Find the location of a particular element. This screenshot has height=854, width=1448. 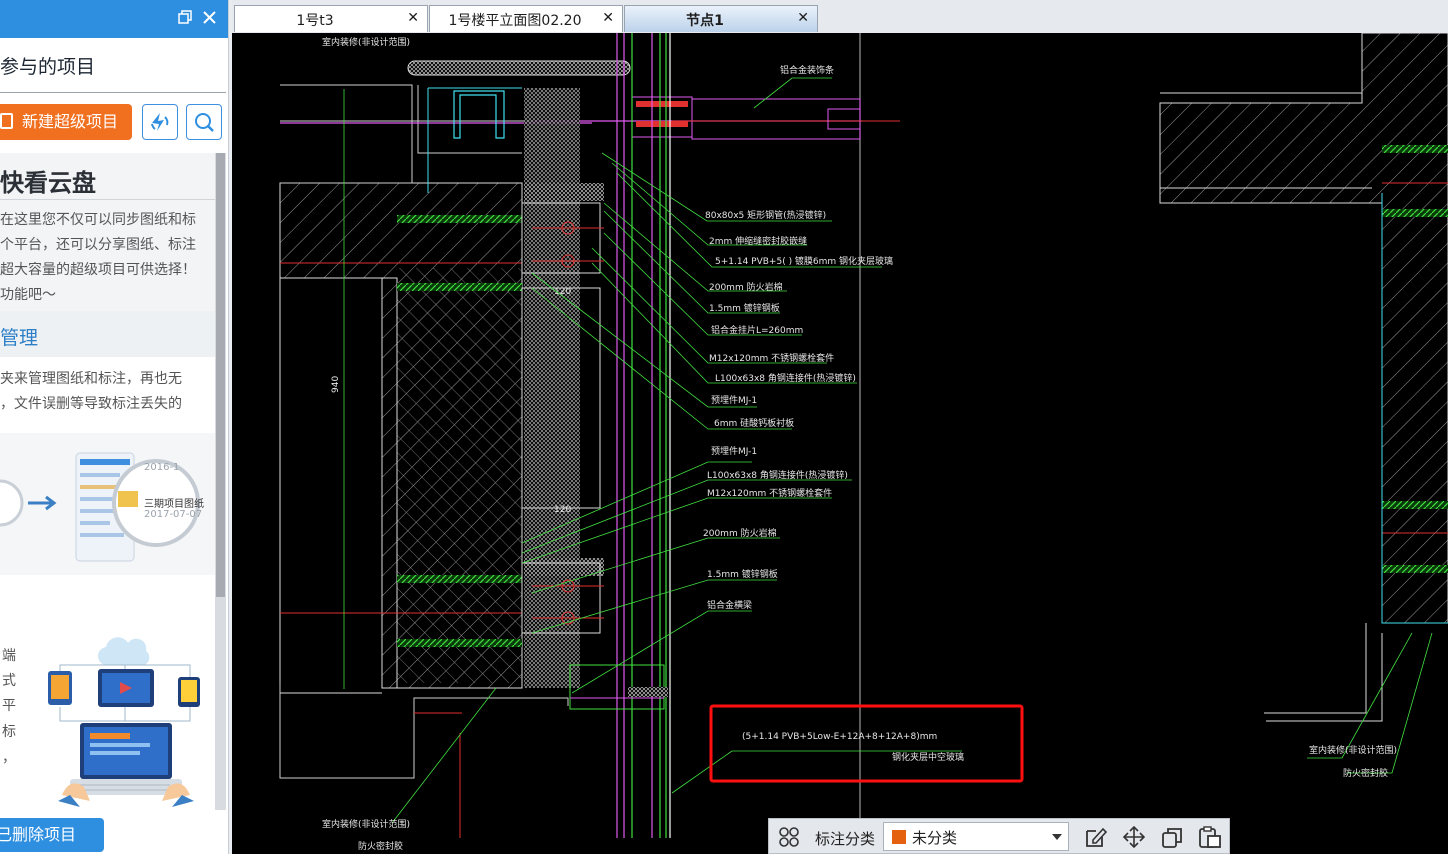

new-super-project-label: 新建超级项目 is located at coordinates (70, 121).